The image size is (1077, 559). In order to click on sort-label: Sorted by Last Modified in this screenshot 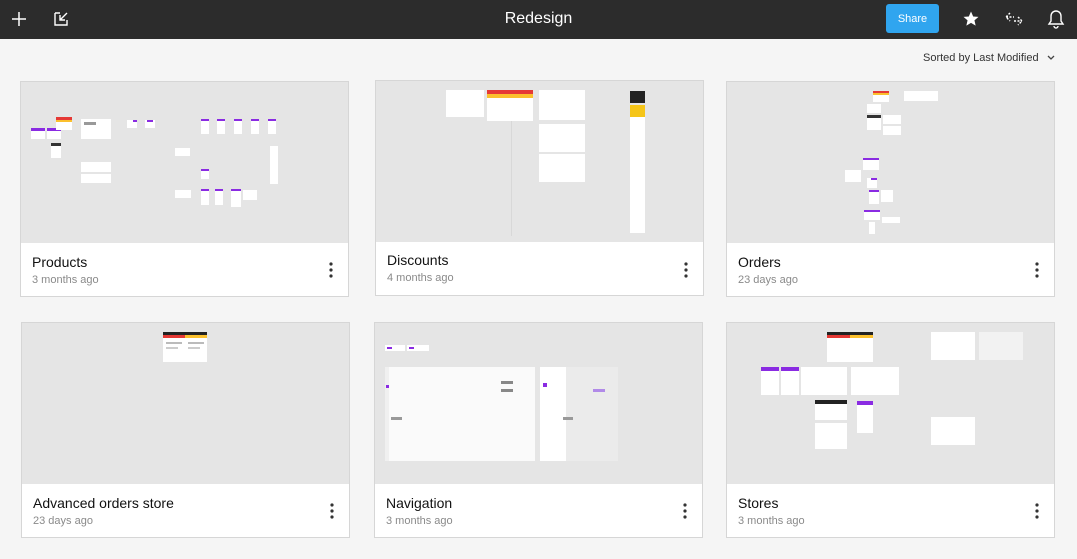, I will do `click(981, 58)`.